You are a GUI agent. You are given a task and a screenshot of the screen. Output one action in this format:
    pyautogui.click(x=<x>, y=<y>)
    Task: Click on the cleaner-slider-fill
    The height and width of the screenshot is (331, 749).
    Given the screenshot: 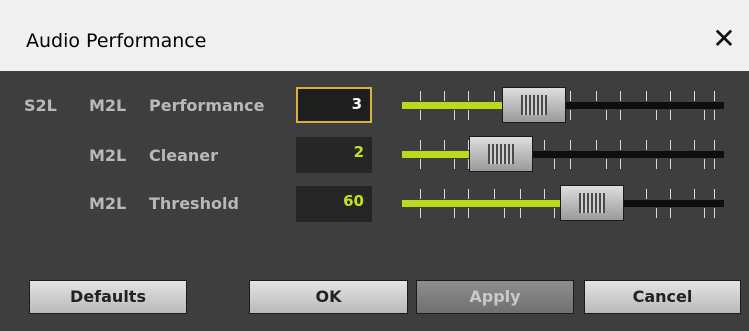 What is the action you would take?
    pyautogui.click(x=437, y=154)
    